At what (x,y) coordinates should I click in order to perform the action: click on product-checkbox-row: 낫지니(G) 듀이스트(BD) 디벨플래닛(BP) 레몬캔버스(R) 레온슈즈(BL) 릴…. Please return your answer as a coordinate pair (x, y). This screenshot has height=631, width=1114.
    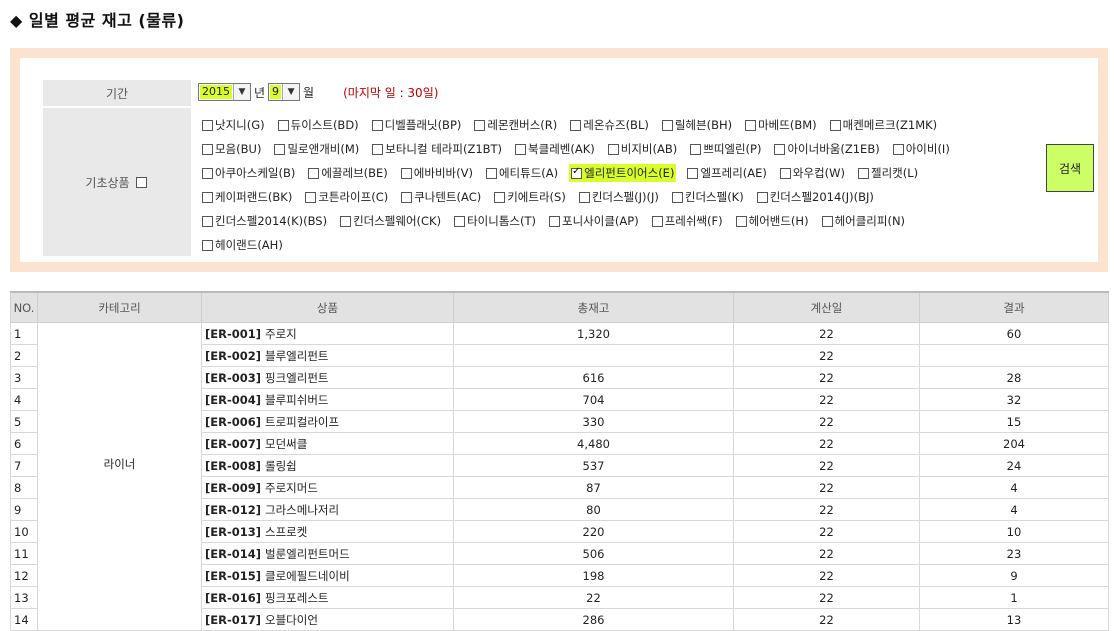
    Looking at the image, I should click on (615, 125).